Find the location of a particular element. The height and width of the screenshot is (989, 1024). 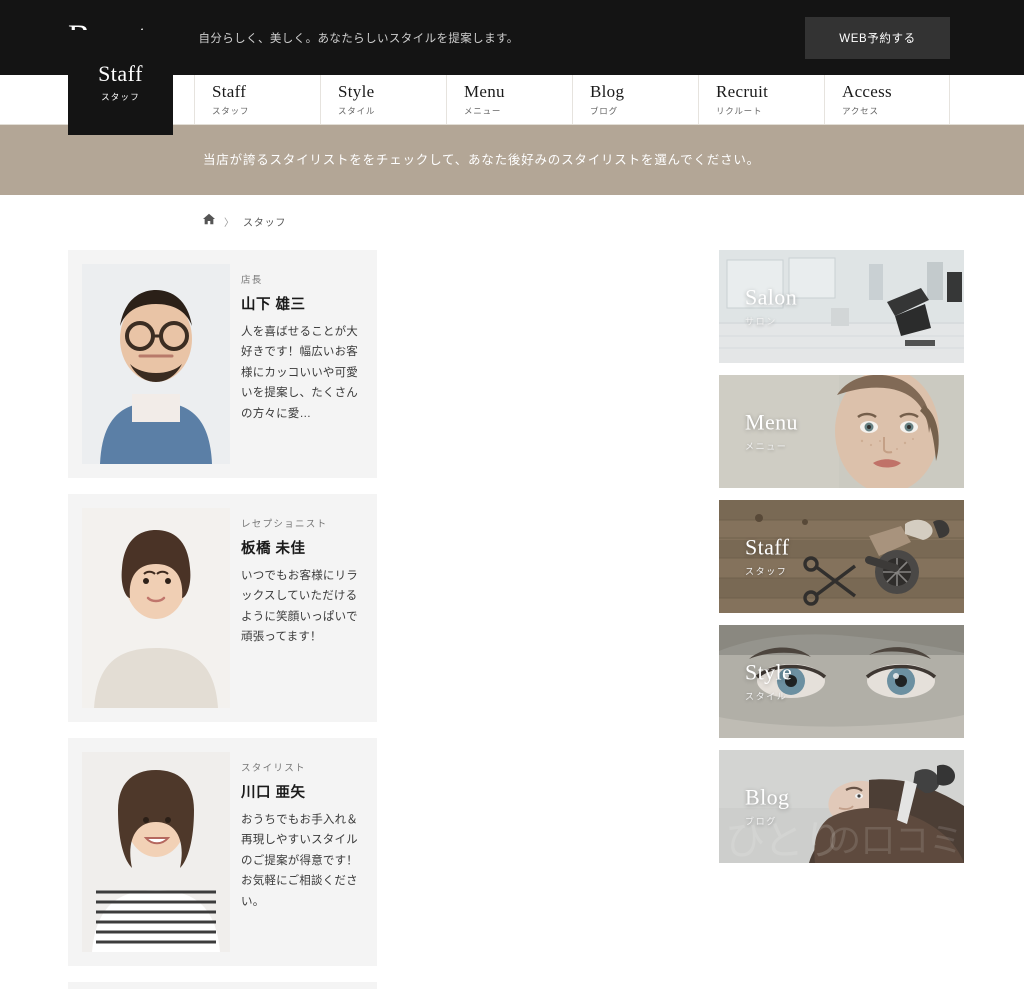

nav-label-jp: スタイル is located at coordinates (357, 110).